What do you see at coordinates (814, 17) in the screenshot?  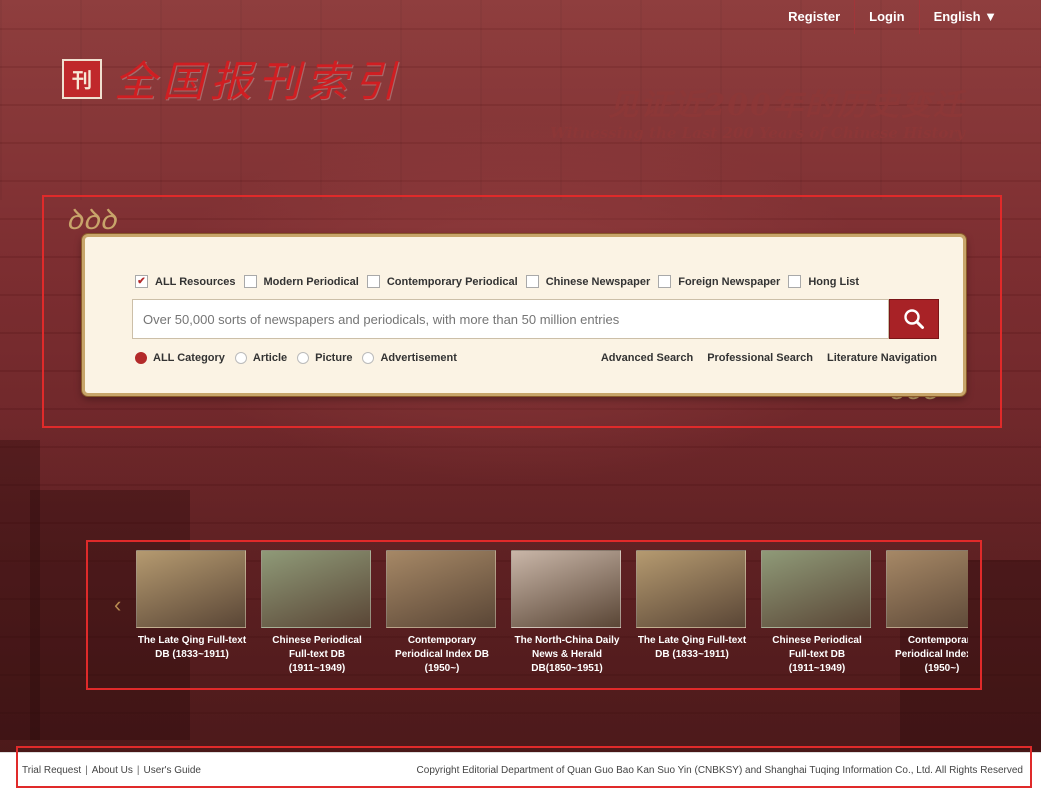 I see `register-link: Register` at bounding box center [814, 17].